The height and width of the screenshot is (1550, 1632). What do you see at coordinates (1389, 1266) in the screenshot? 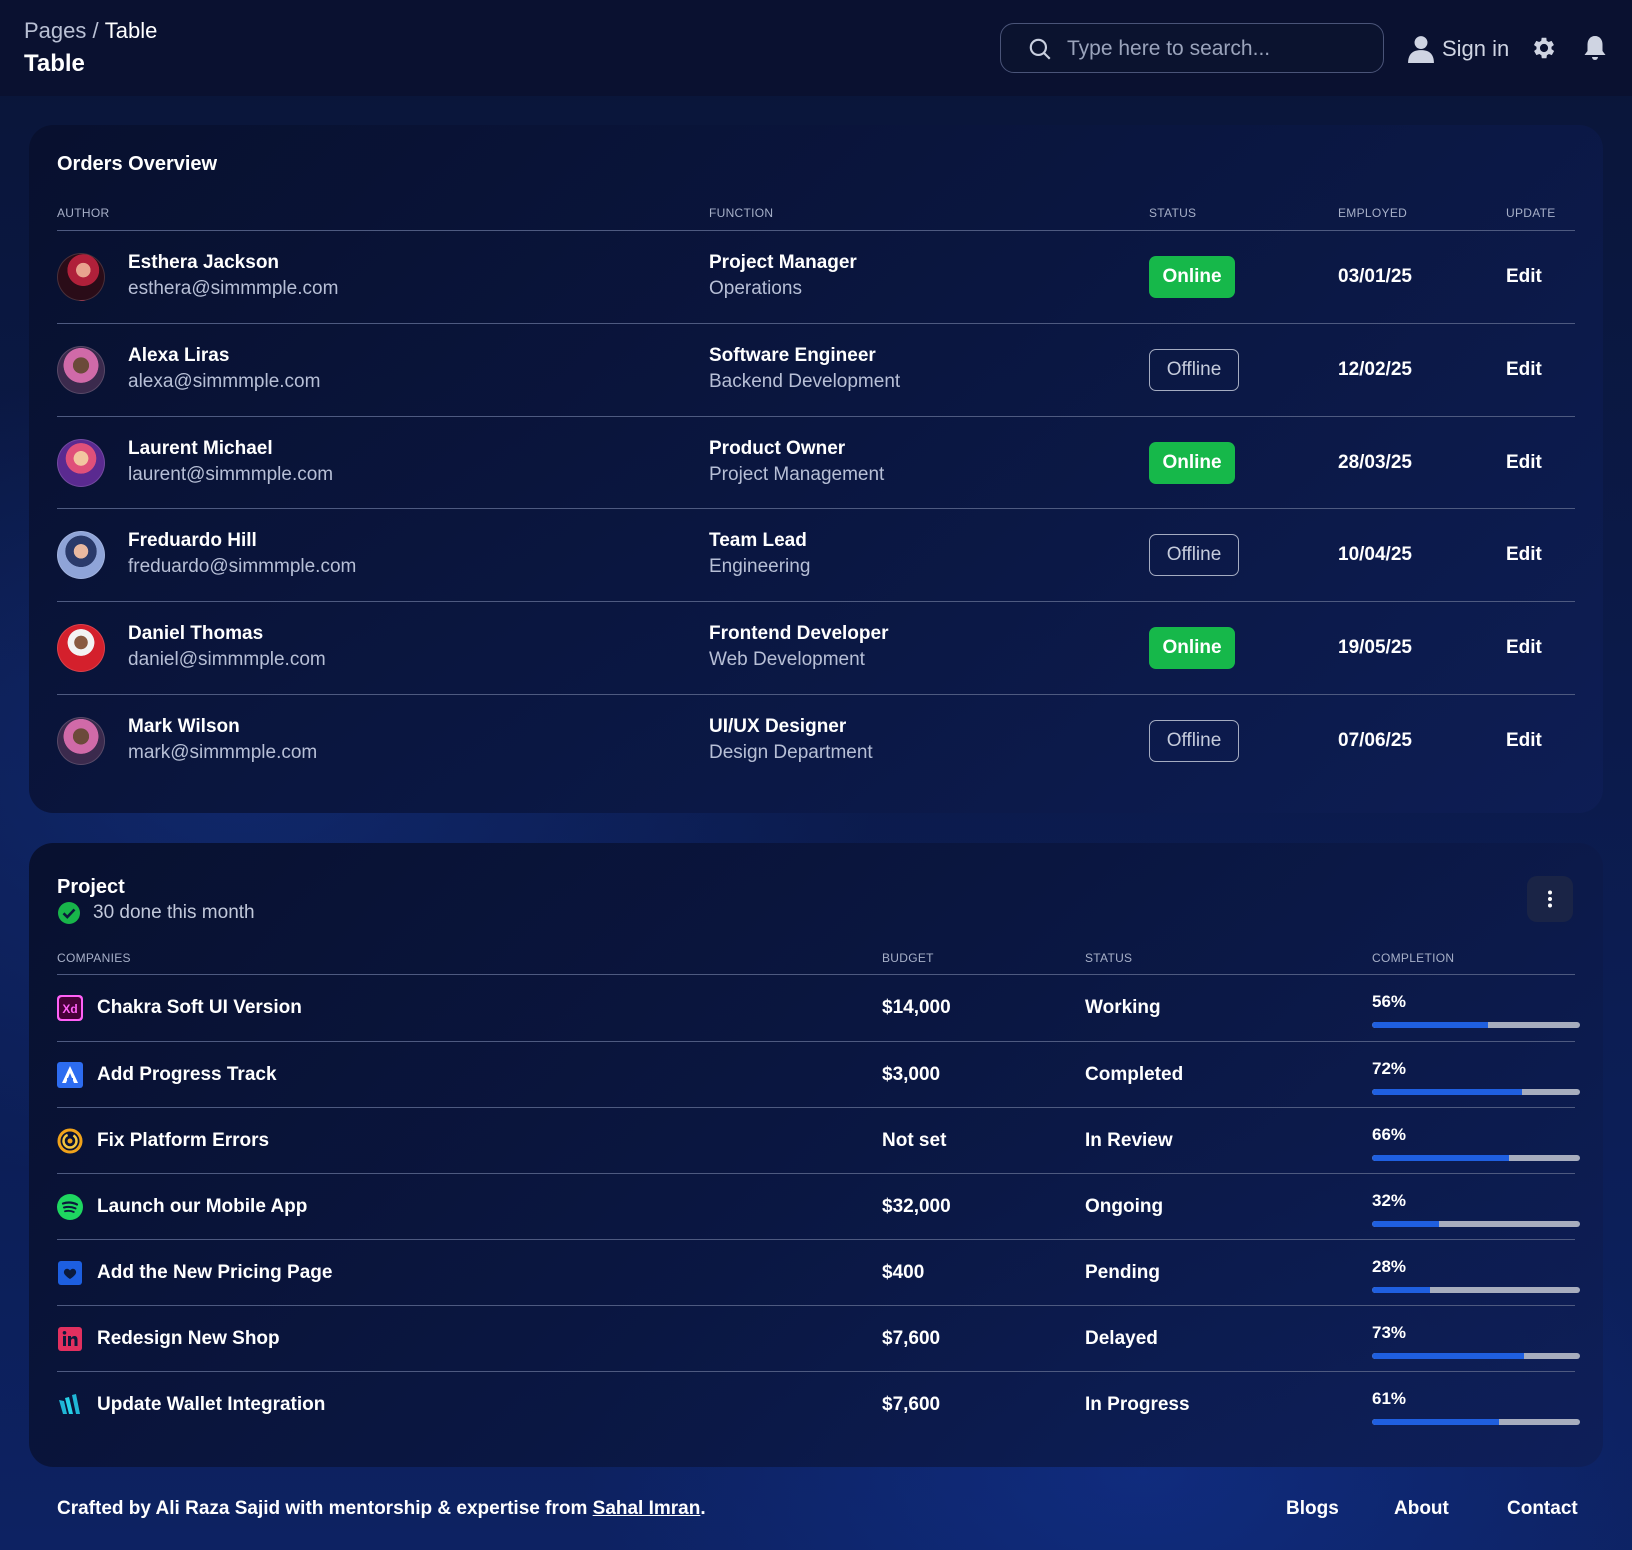
I see `completion-percent: 28%` at bounding box center [1389, 1266].